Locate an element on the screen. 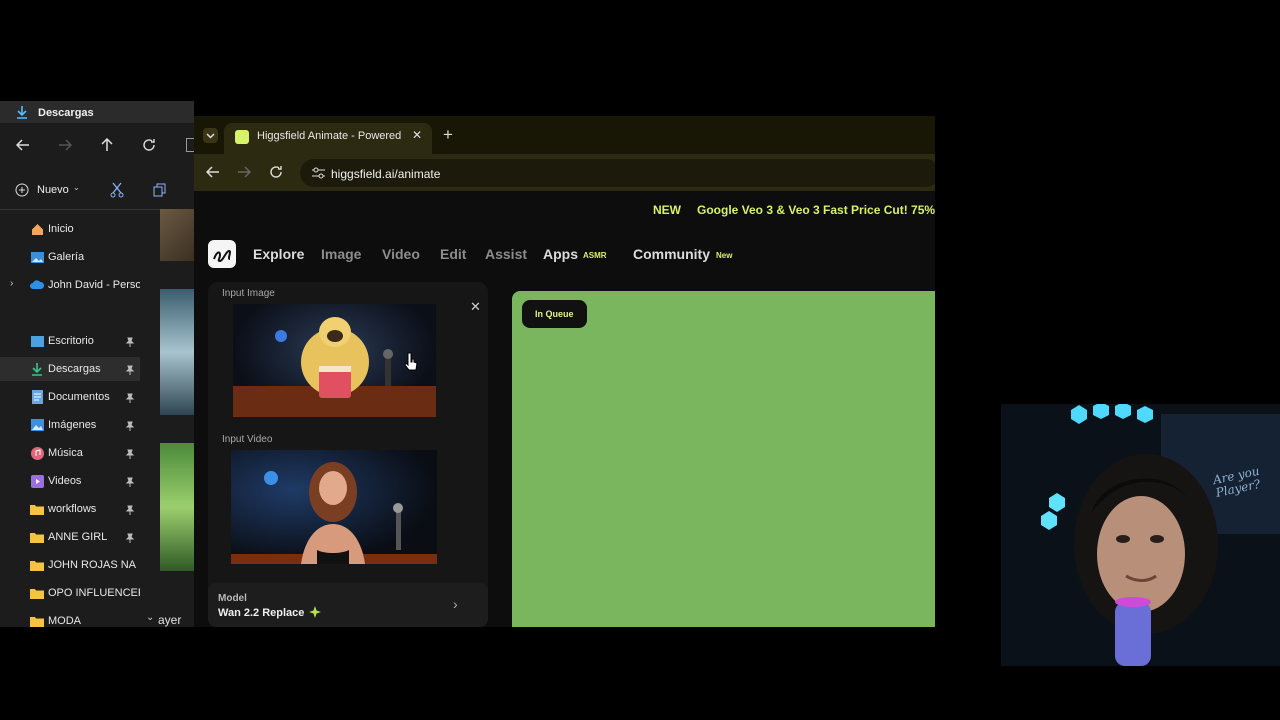 The height and width of the screenshot is (720, 1280). banner-new-label: NEW is located at coordinates (667, 210).